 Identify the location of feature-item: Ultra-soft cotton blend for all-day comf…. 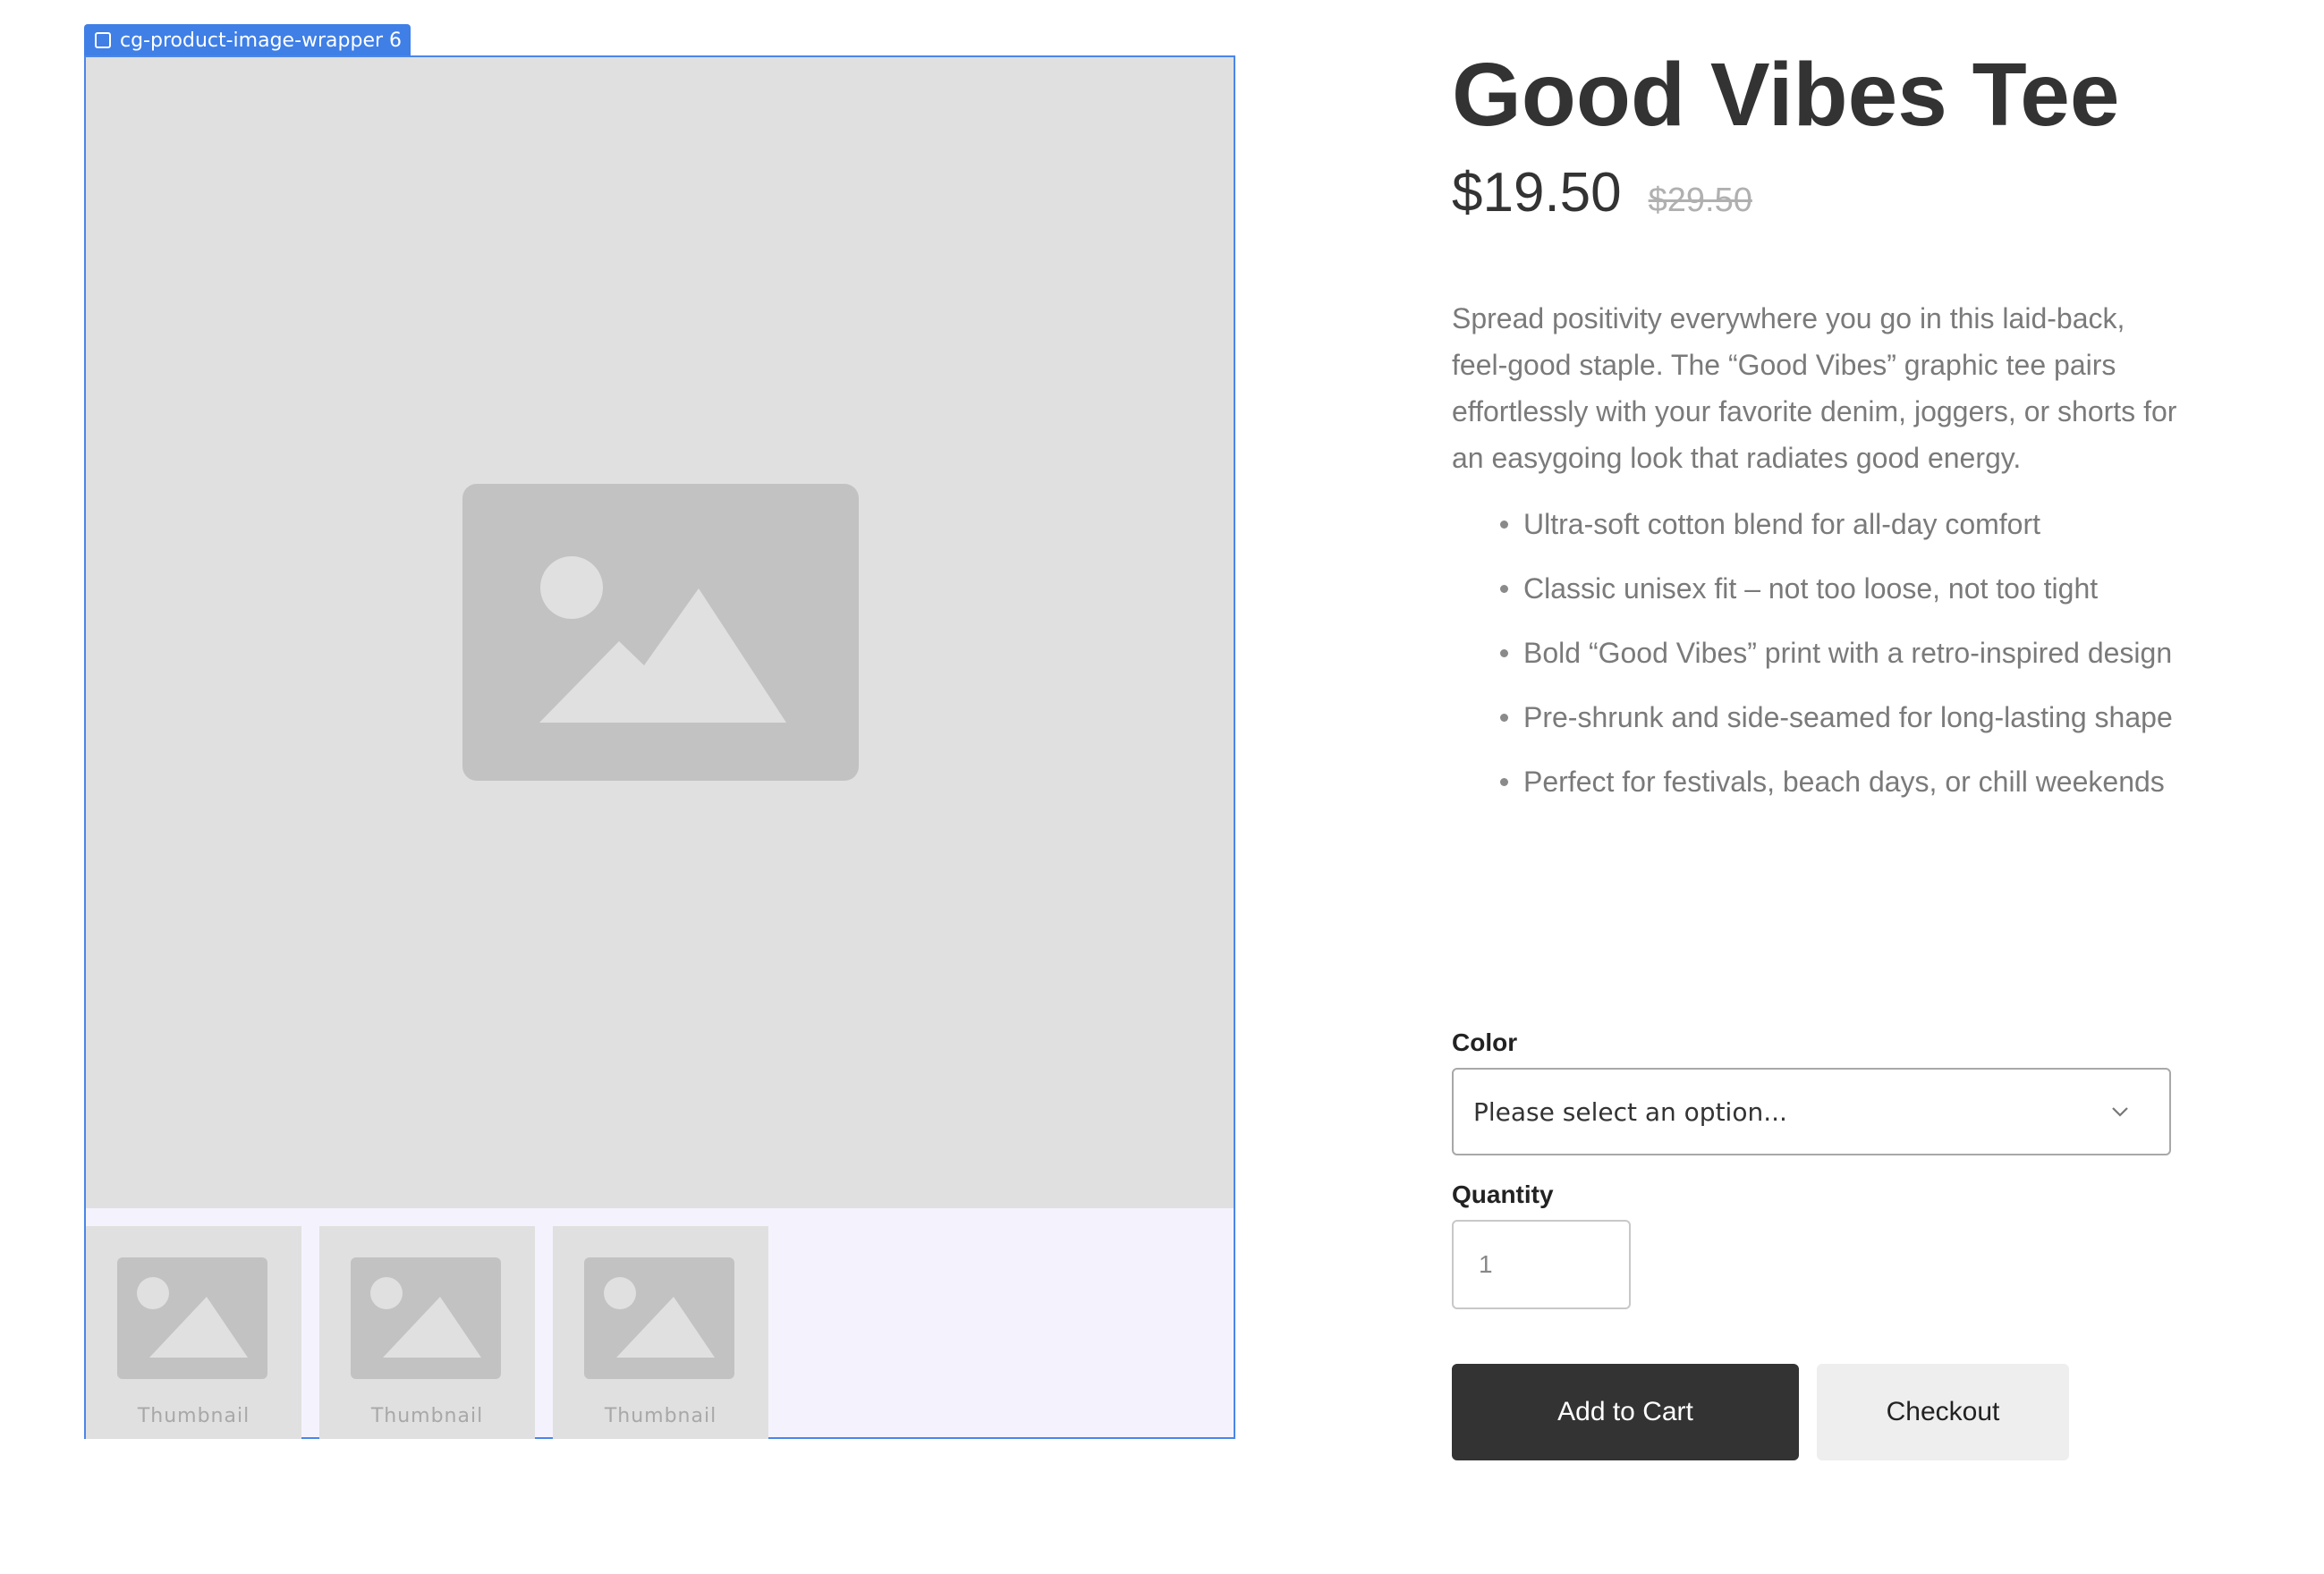
(1847, 524).